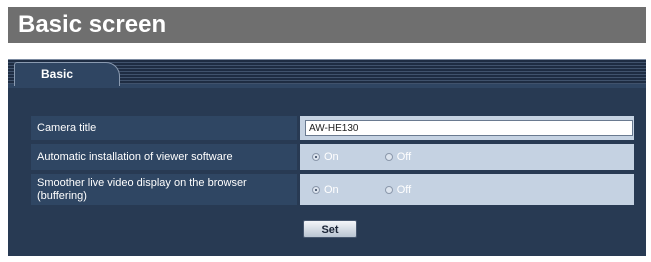 The image size is (651, 262). I want to click on camera-title-input, so click(469, 128).